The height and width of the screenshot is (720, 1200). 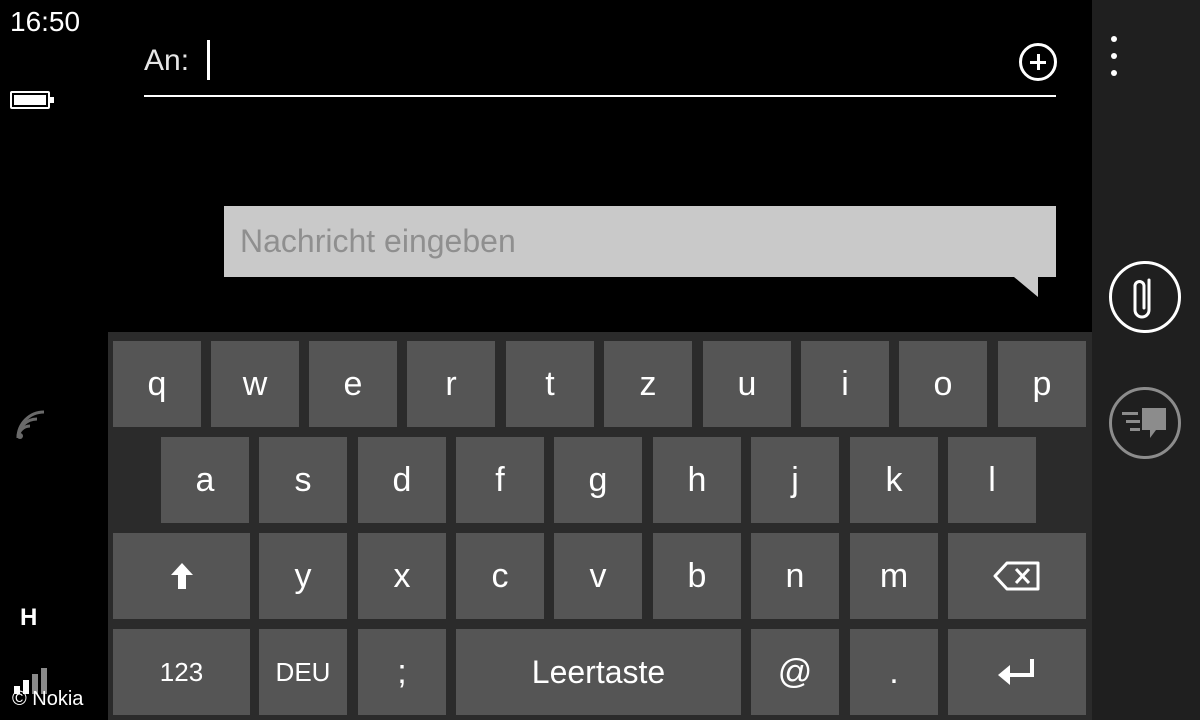 I want to click on space-key: Leertaste, so click(x=598, y=672).